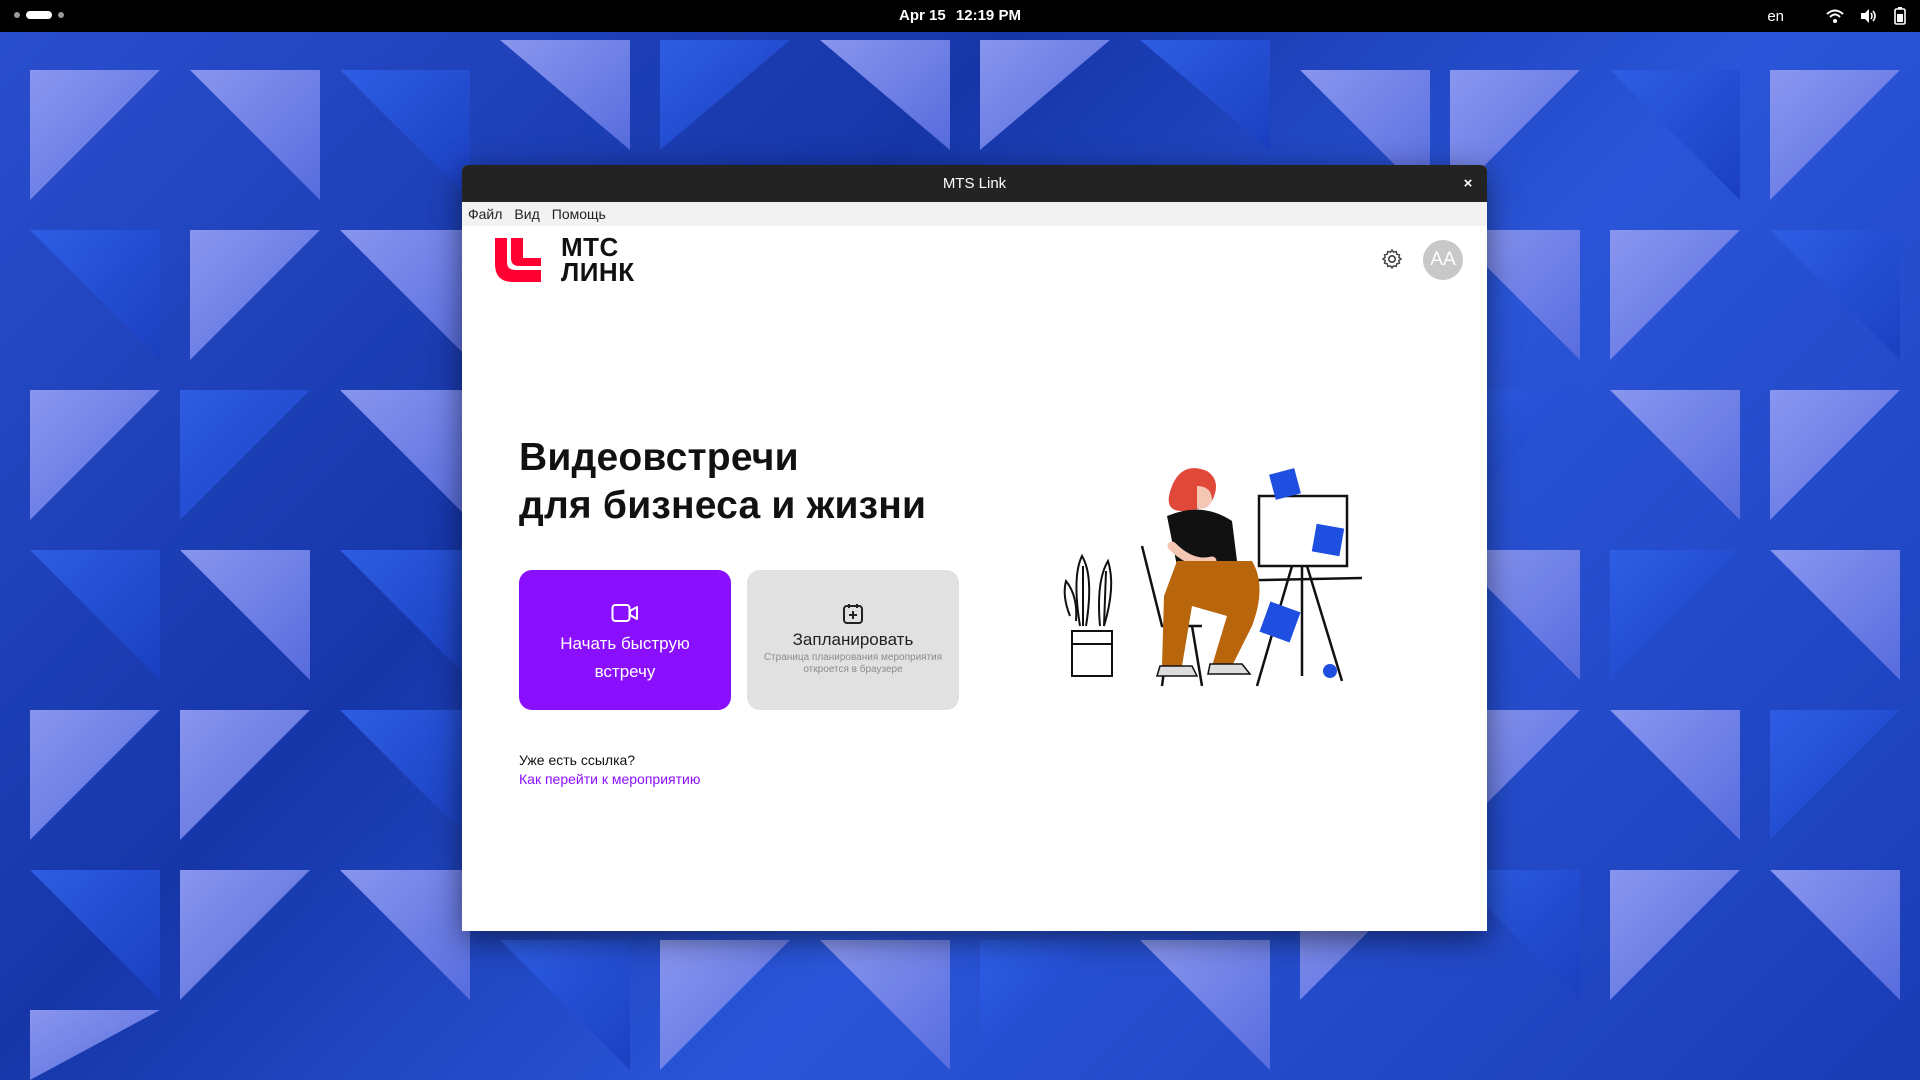 The width and height of the screenshot is (1920, 1080). Describe the element at coordinates (1088, 615) in the screenshot. I see `plant-illustration` at that location.